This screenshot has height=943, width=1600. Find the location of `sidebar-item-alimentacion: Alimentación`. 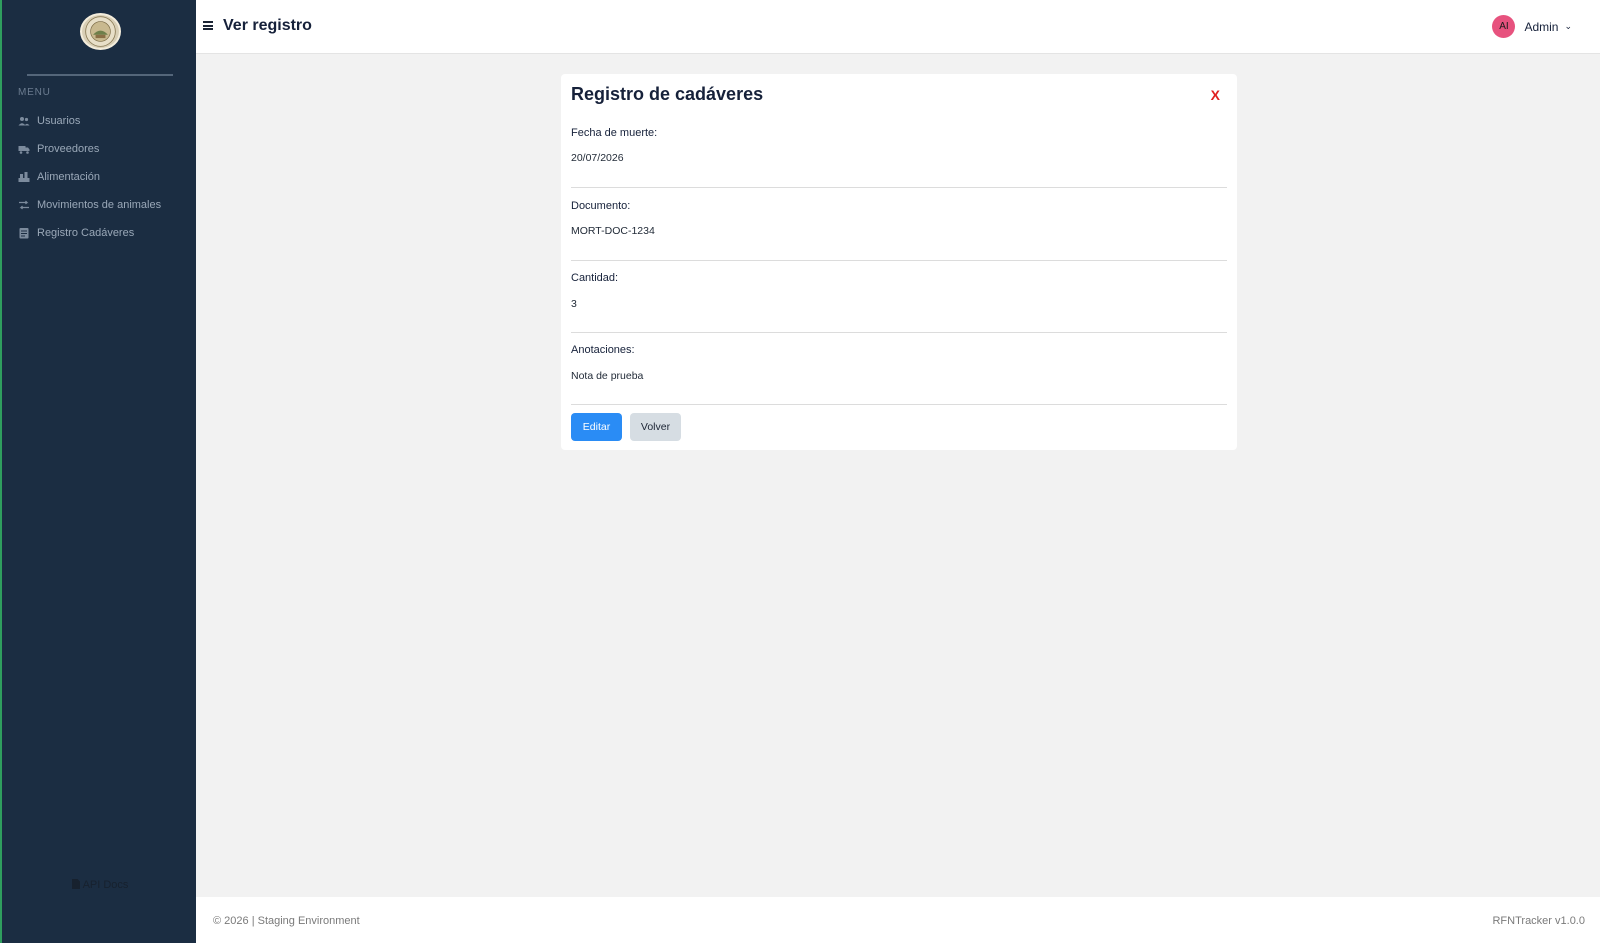

sidebar-item-alimentacion: Alimentación is located at coordinates (59, 177).